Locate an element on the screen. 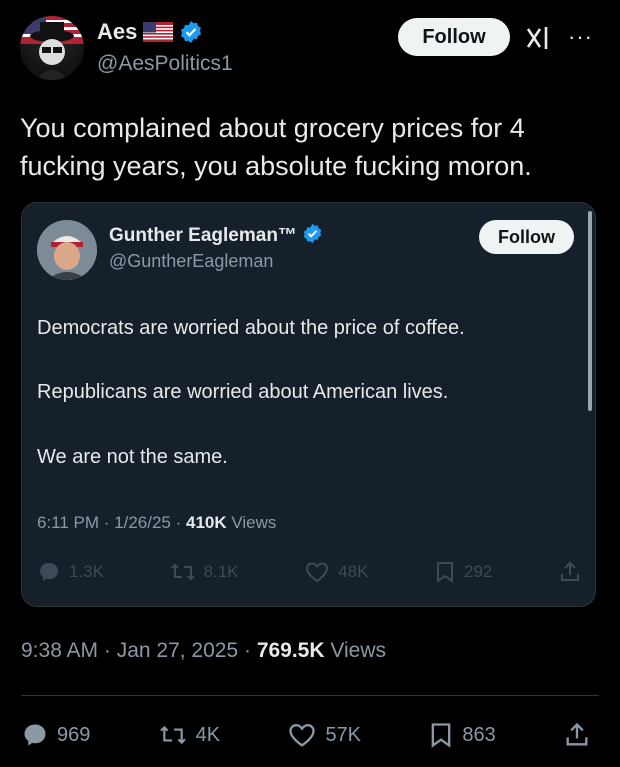 This screenshot has width=620, height=767. action-bar: 969 4K 57K 863 is located at coordinates (306, 735).